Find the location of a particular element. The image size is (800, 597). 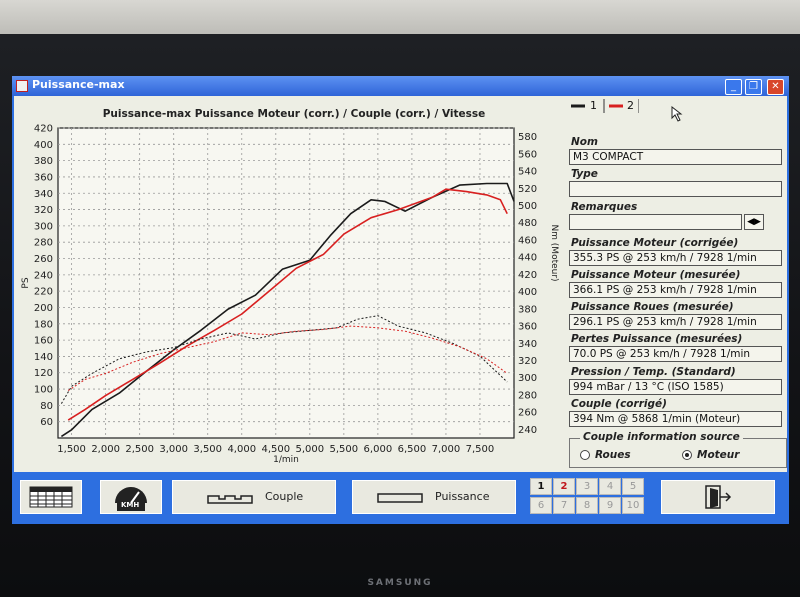

series-legend: 1 2 is located at coordinates (604, 106).